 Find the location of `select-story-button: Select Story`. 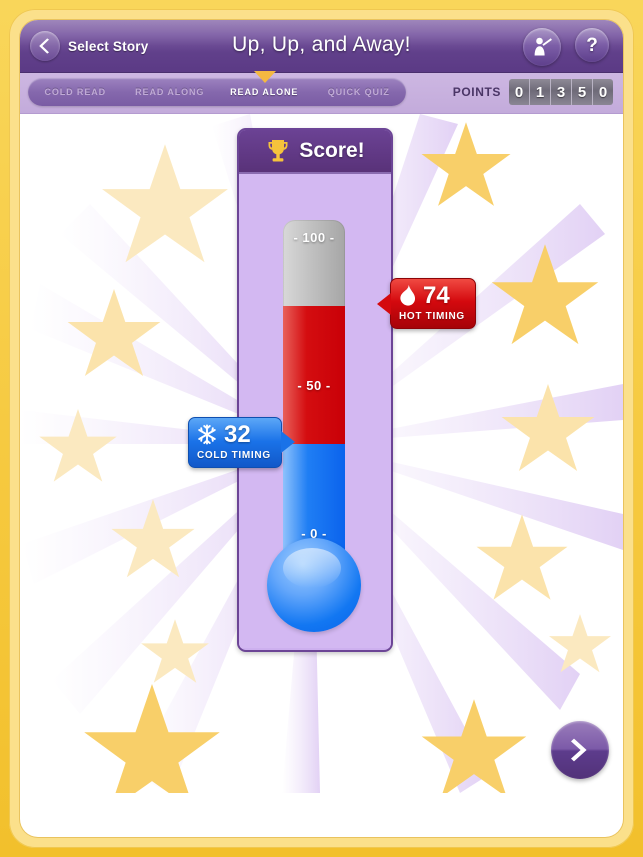

select-story-button: Select Story is located at coordinates (95, 46).